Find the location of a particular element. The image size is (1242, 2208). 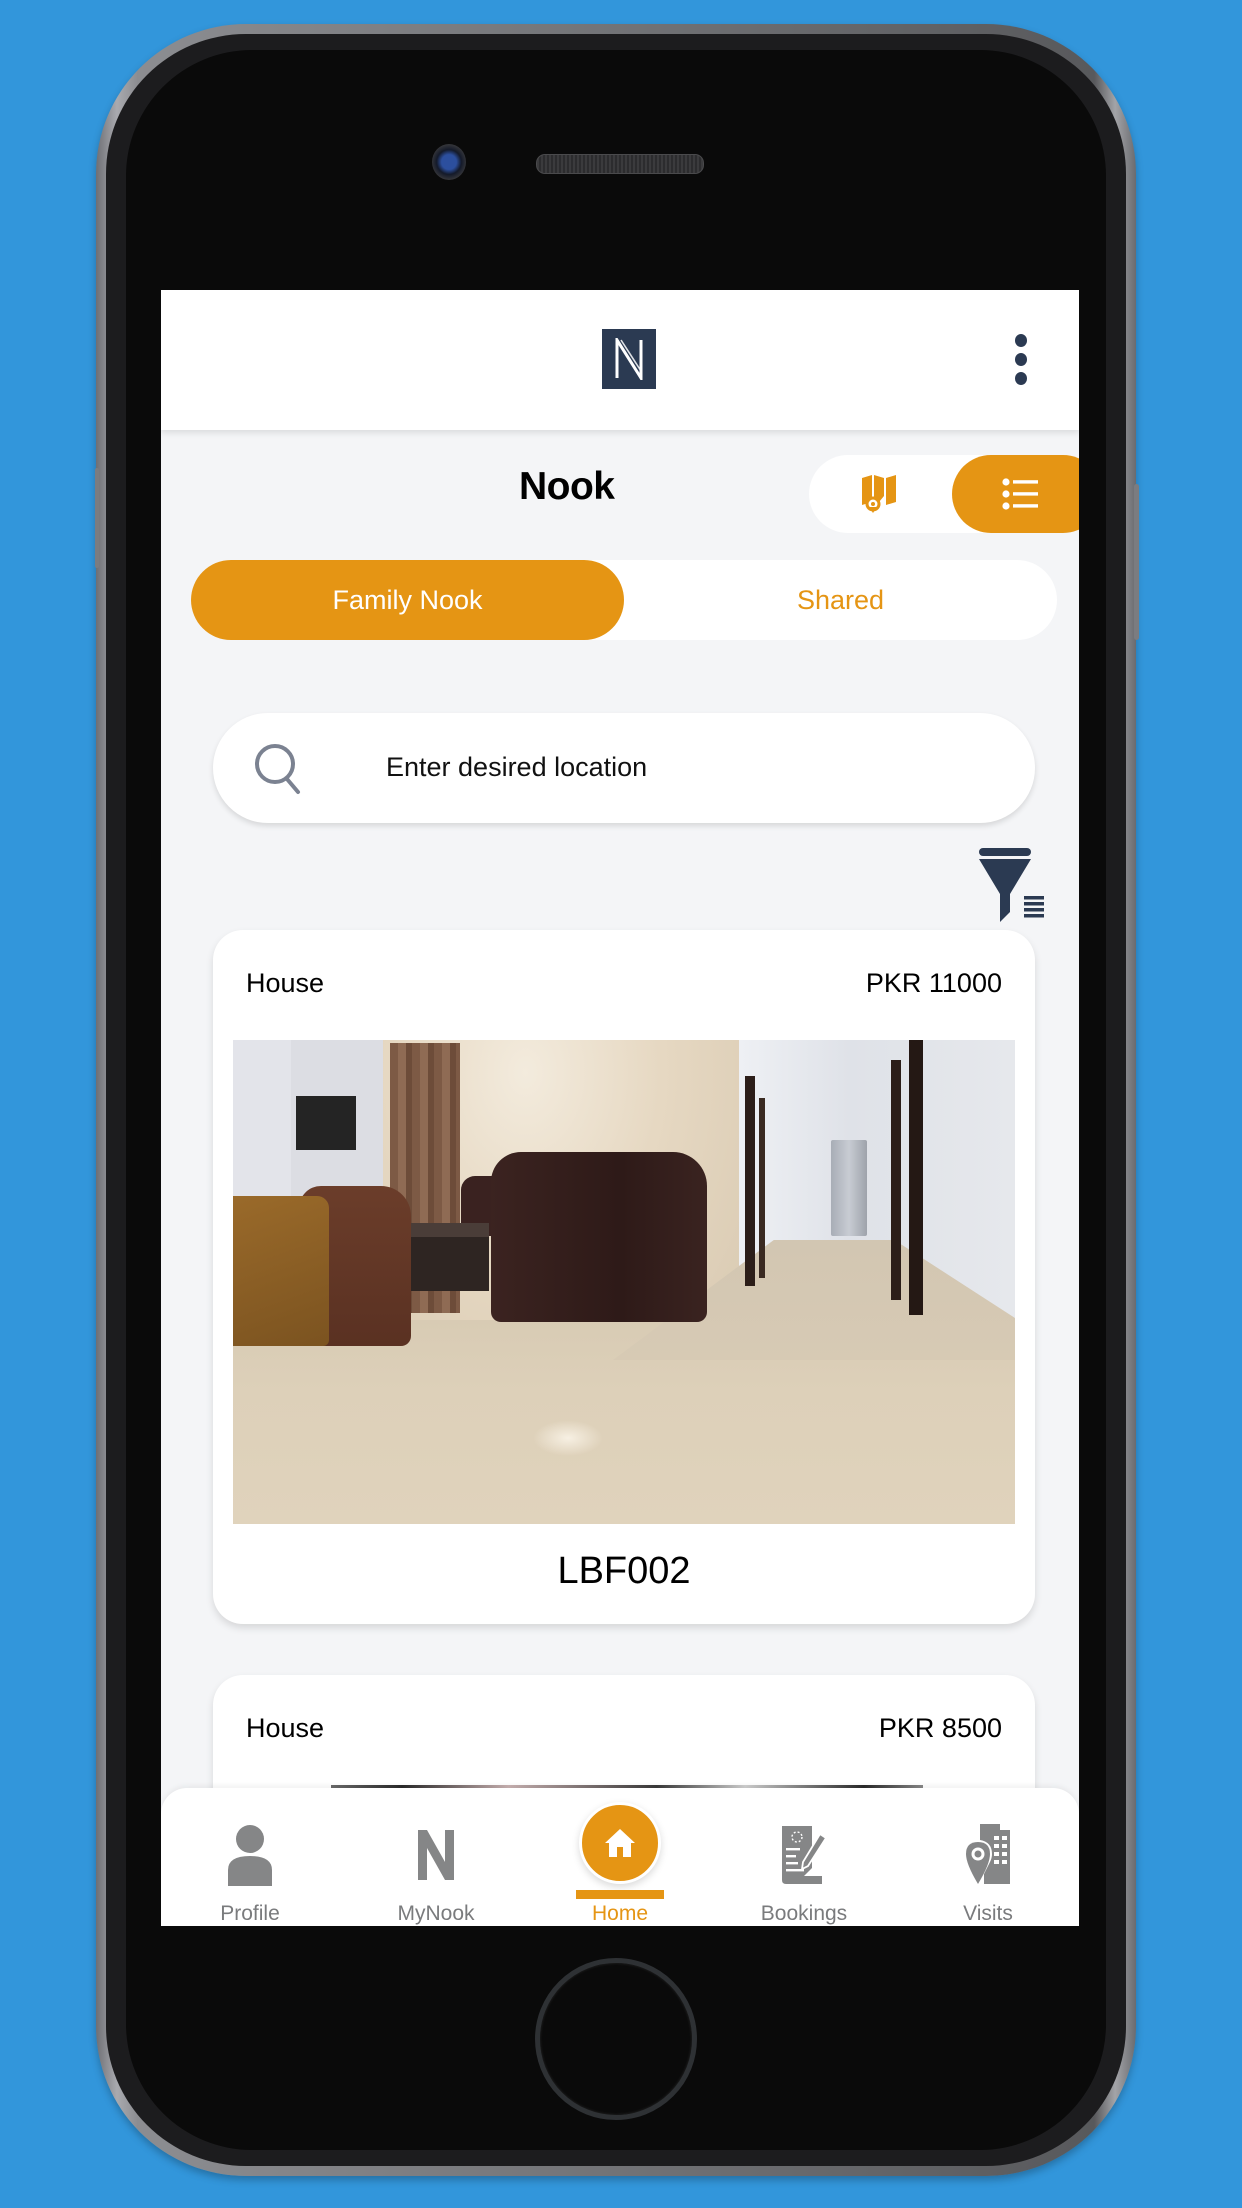

photo-floor-shine is located at coordinates (568, 1438).